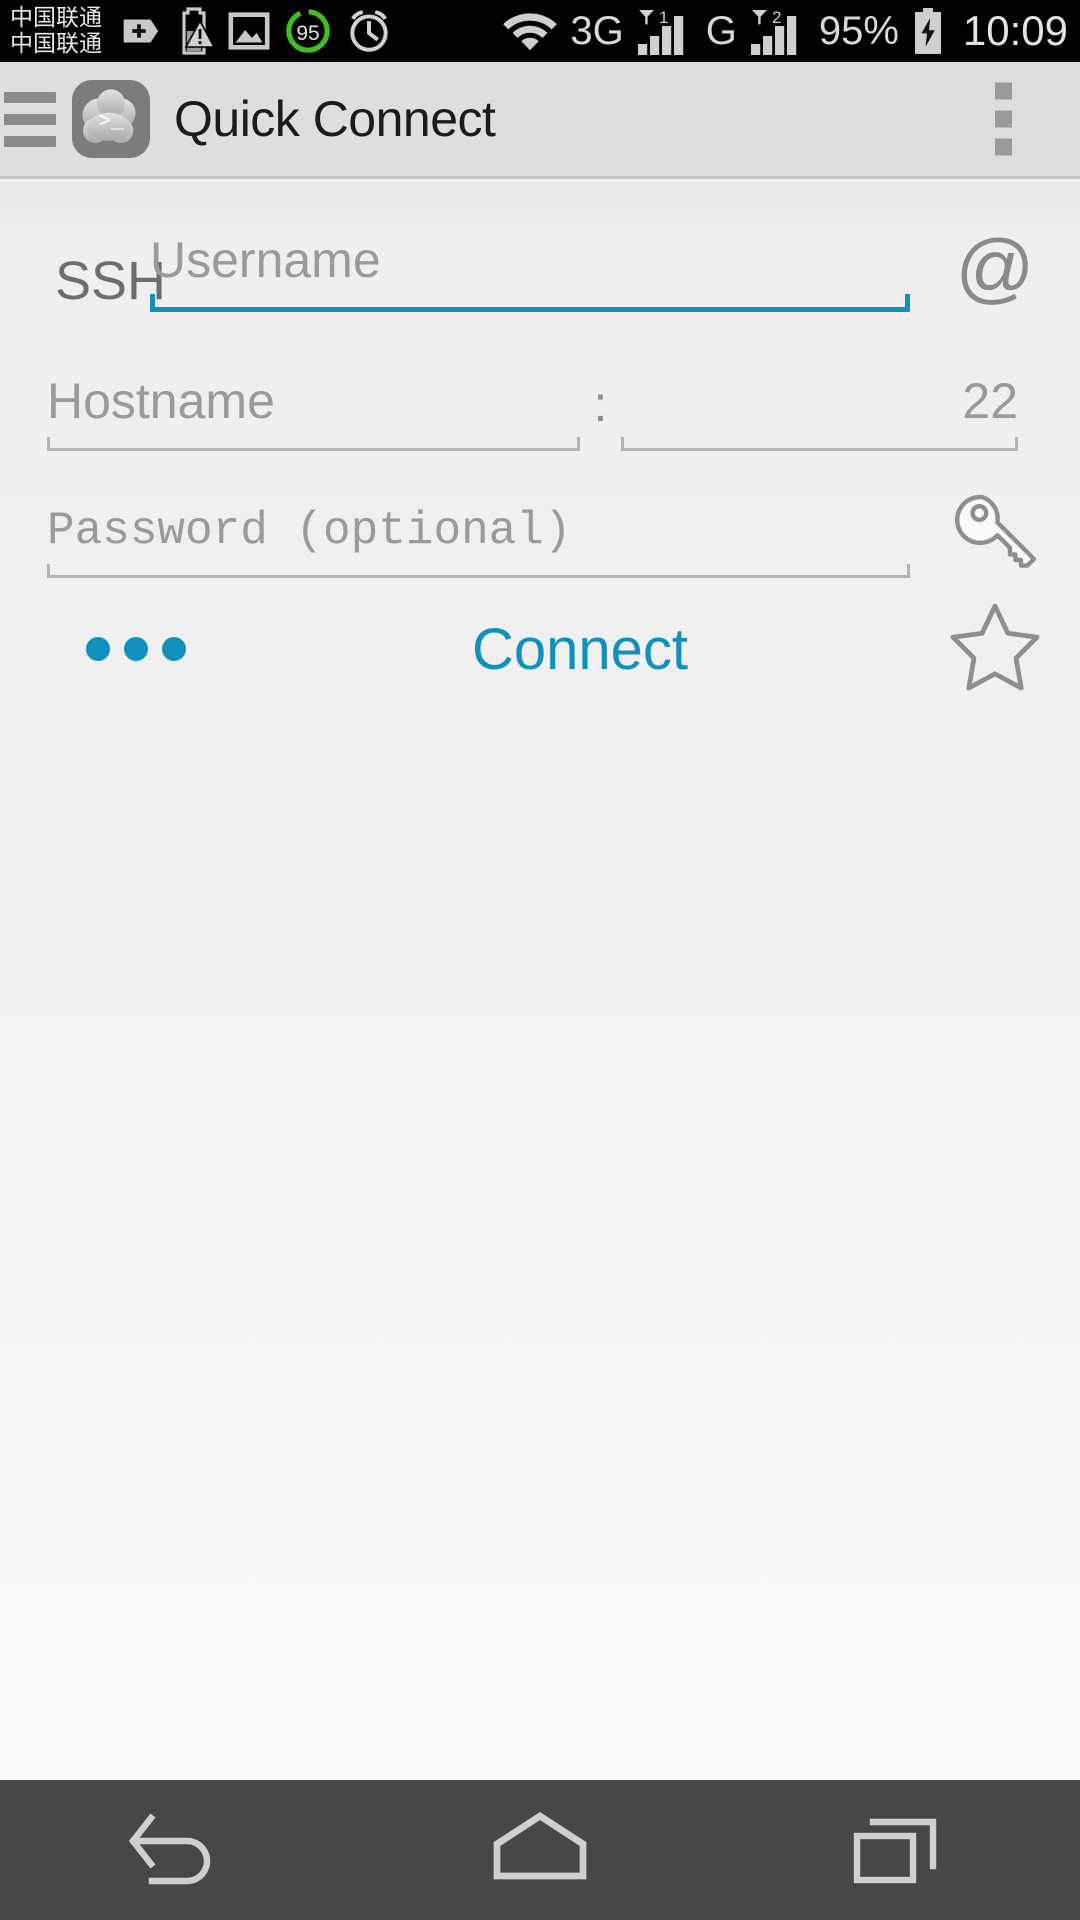  I want to click on key-icon, so click(995, 534).